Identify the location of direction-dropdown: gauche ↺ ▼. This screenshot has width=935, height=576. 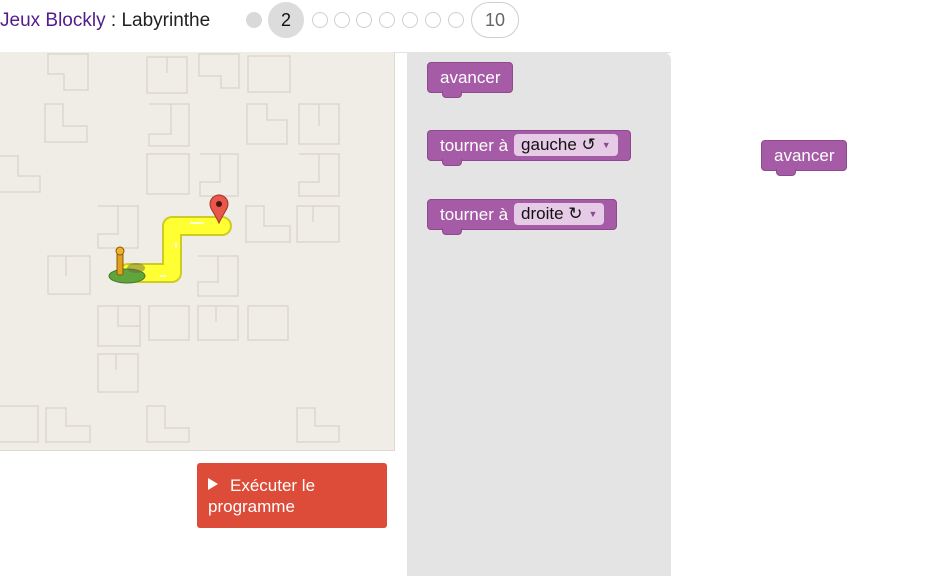
(566, 145).